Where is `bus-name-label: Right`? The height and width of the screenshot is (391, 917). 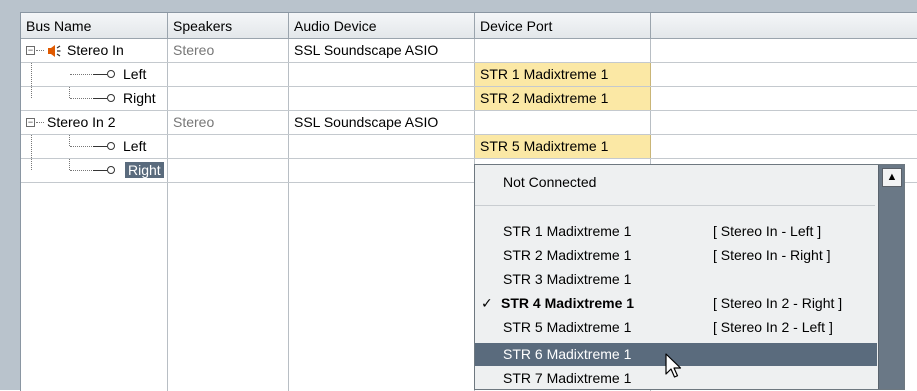 bus-name-label: Right is located at coordinates (144, 170).